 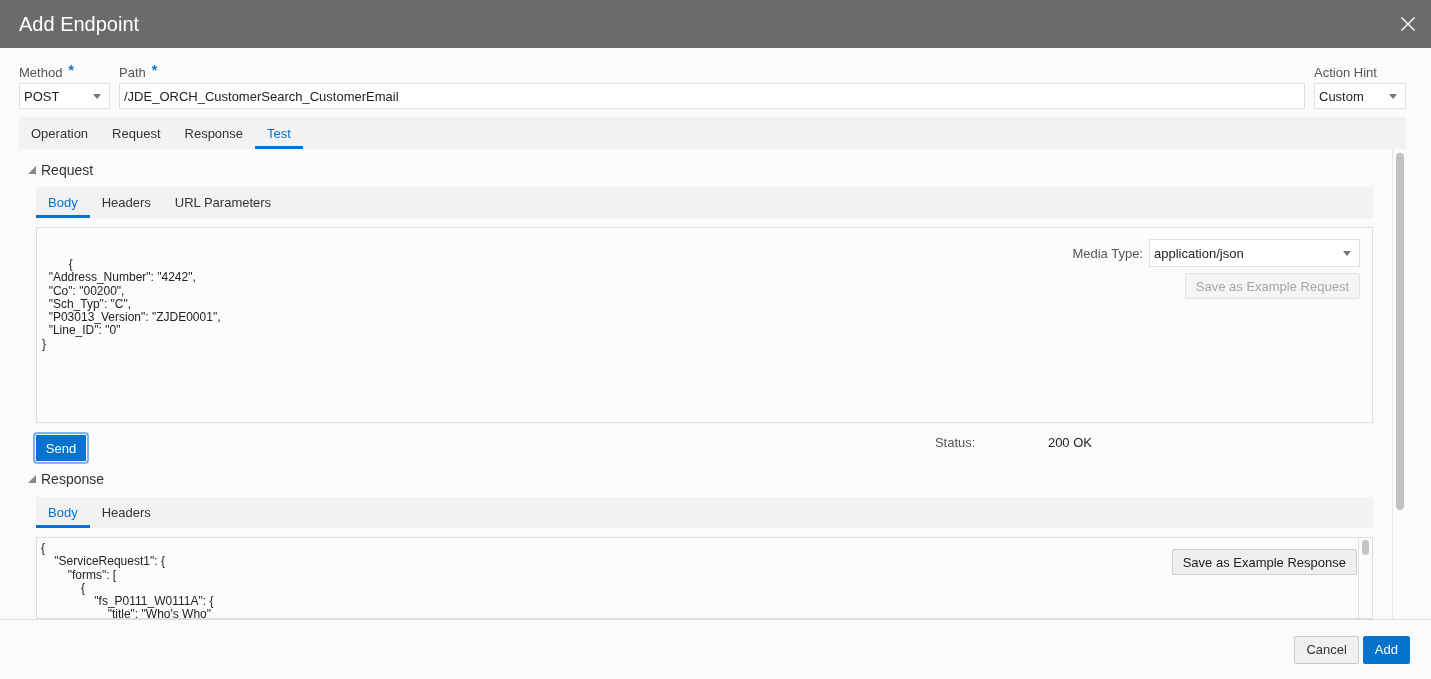 I want to click on dialog-title: Add Endpoint, so click(x=79, y=24).